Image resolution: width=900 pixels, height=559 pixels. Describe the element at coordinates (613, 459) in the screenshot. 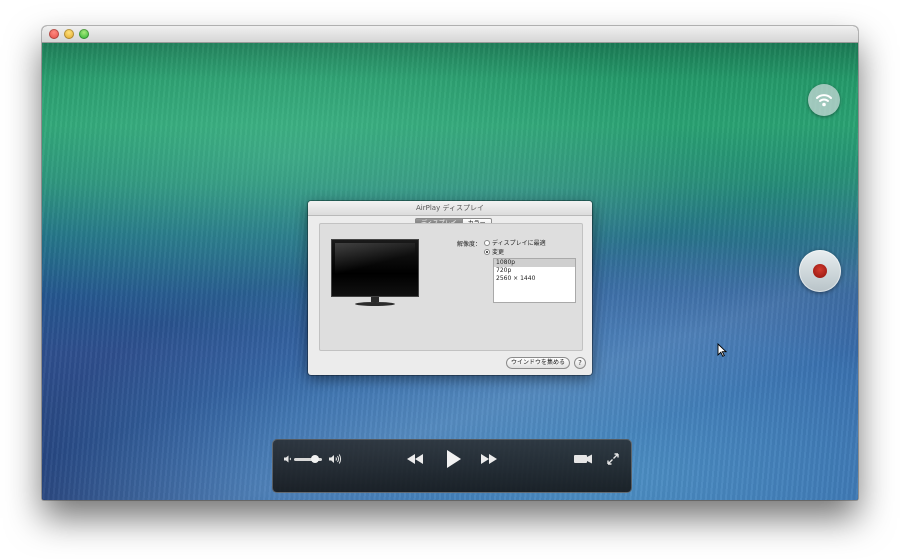

I see `fullscreen-icon` at that location.